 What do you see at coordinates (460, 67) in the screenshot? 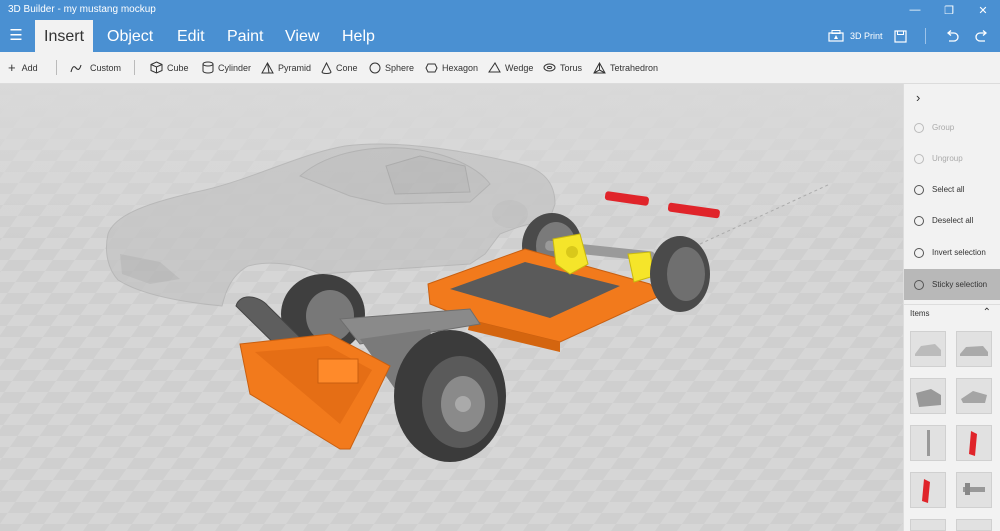
I see `hexagon-label: Hexagon` at bounding box center [460, 67].